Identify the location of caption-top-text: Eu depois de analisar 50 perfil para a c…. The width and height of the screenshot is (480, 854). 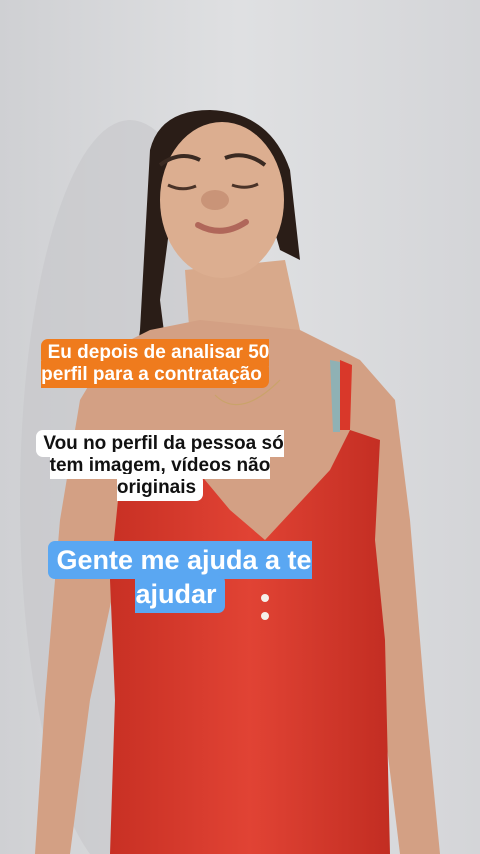
(155, 363).